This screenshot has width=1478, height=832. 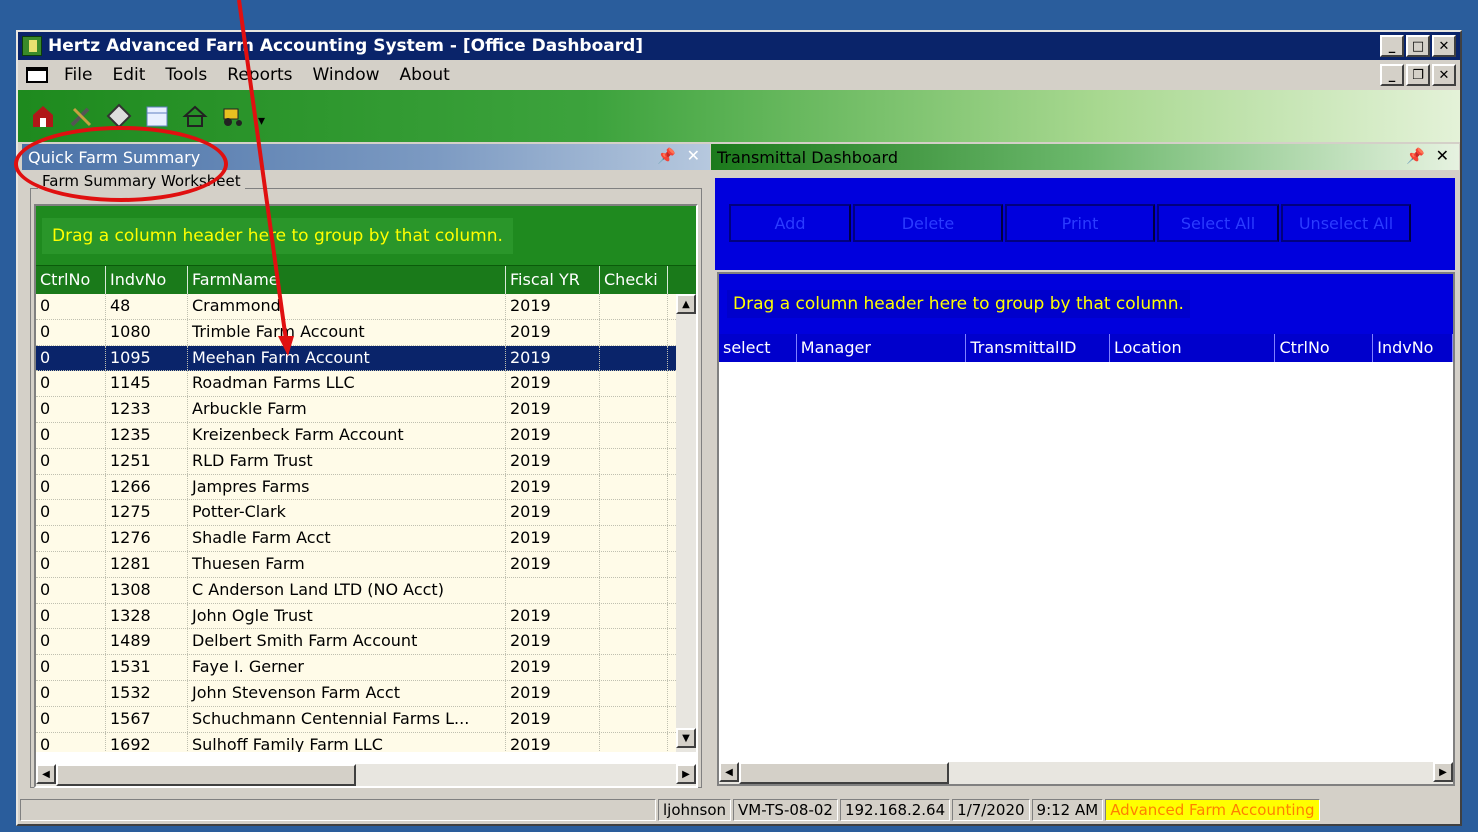 What do you see at coordinates (78, 75) in the screenshot?
I see `menu-file: File` at bounding box center [78, 75].